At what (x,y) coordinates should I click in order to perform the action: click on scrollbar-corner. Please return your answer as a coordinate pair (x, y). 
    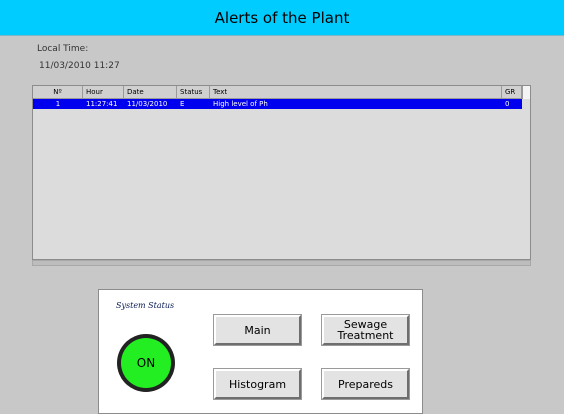
    Looking at the image, I should click on (526, 92).